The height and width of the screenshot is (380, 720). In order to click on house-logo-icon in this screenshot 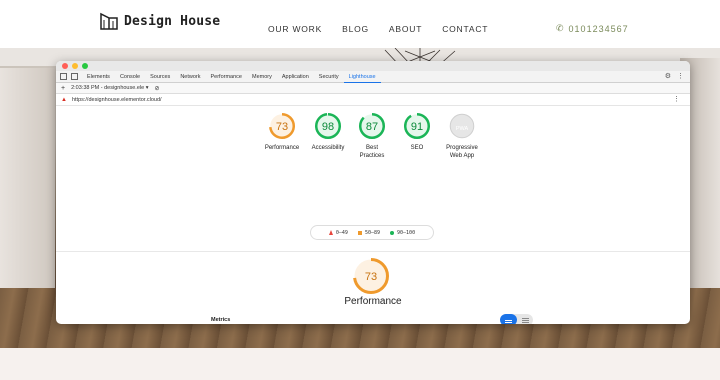, I will do `click(109, 21)`.